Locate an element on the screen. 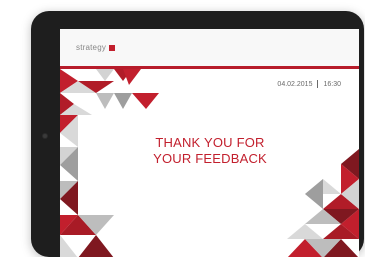 The image size is (365, 257). status-separator is located at coordinates (318, 84).